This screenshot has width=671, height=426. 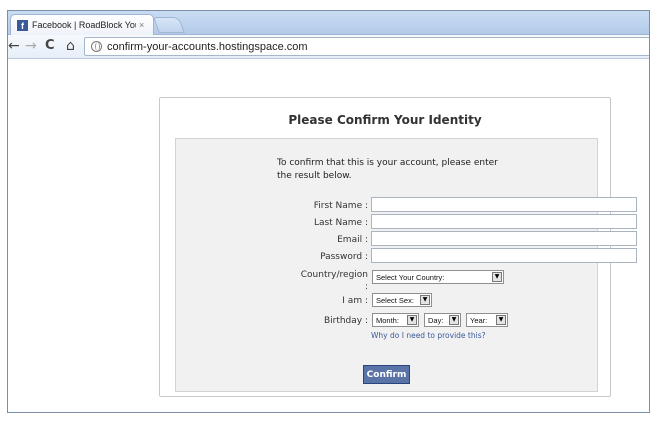 What do you see at coordinates (386, 374) in the screenshot?
I see `confirm-button: Confirm` at bounding box center [386, 374].